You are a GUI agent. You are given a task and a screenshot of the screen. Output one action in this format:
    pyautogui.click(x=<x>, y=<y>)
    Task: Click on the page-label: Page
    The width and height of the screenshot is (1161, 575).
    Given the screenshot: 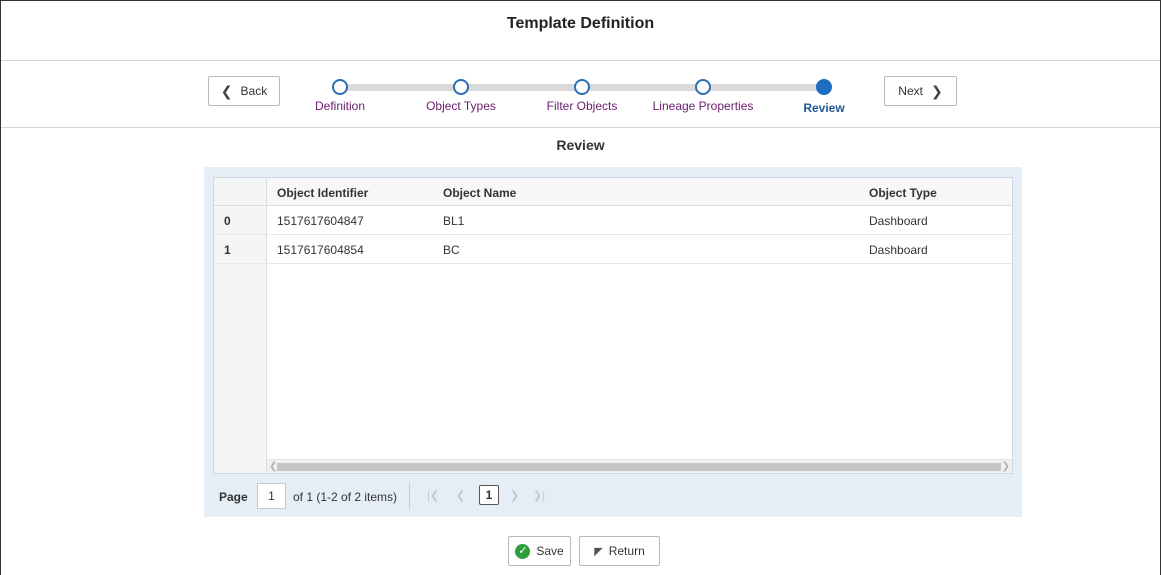 What is the action you would take?
    pyautogui.click(x=233, y=497)
    